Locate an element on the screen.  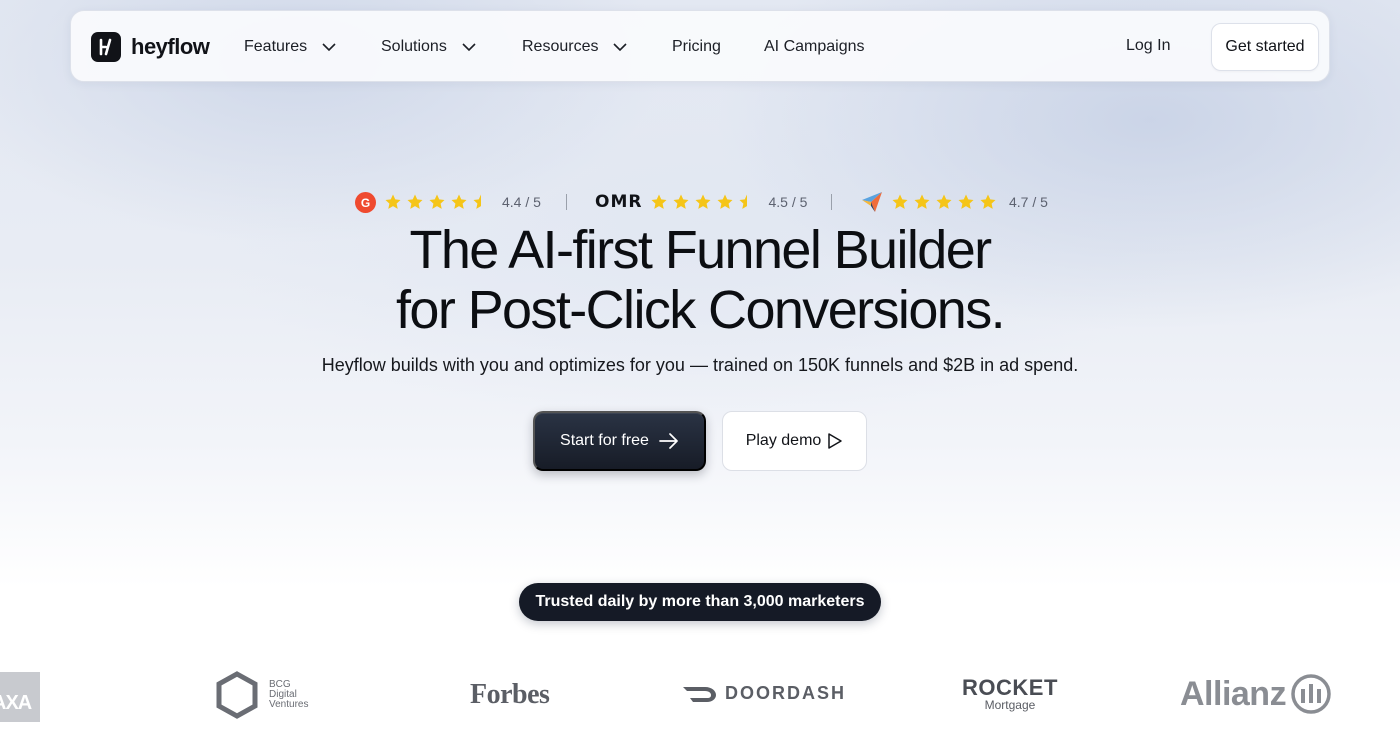
play-demo-label: Play demo is located at coordinates (783, 440).